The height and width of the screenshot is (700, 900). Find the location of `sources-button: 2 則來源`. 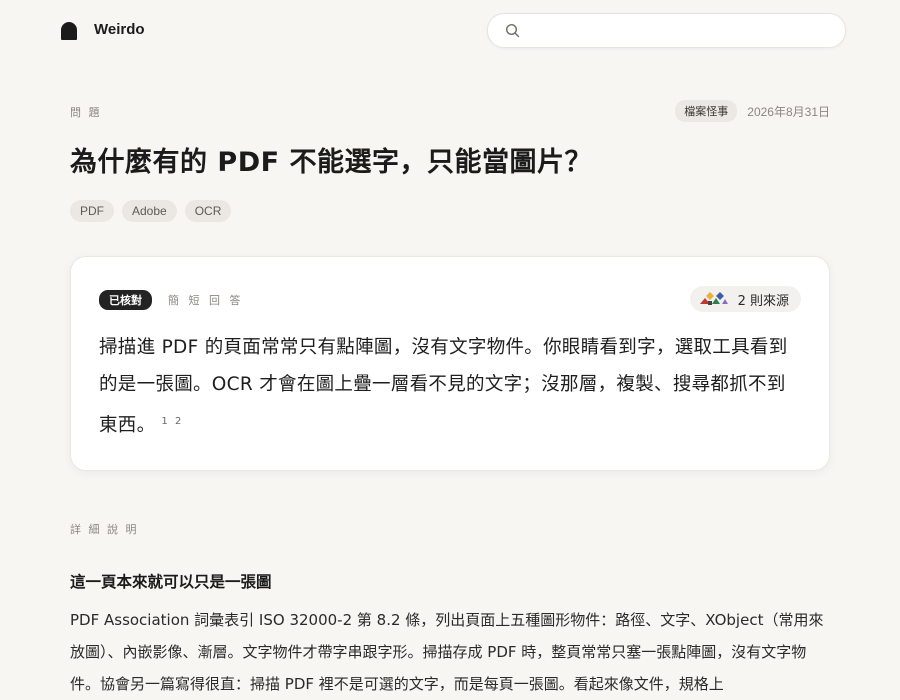

sources-button: 2 則來源 is located at coordinates (745, 299).